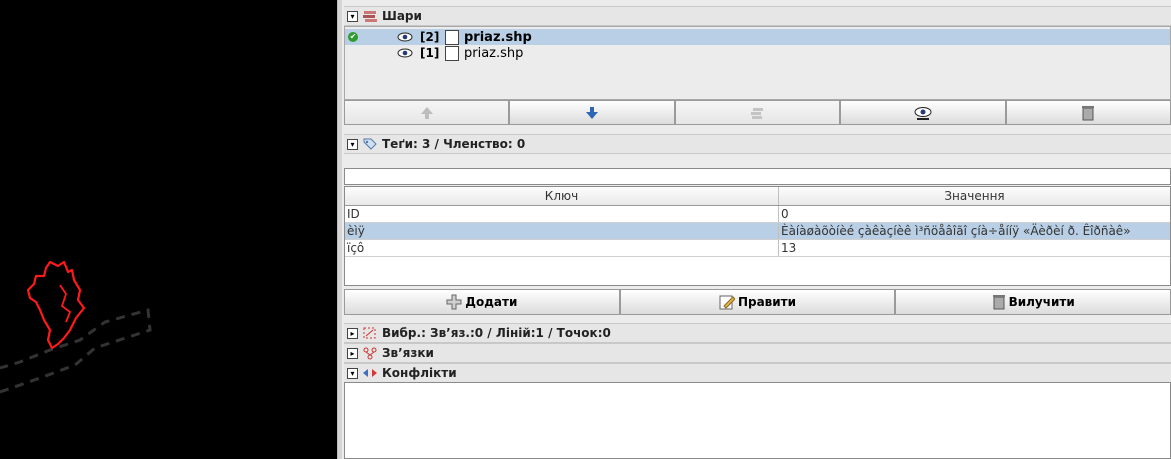 Image resolution: width=1171 pixels, height=459 pixels. Describe the element at coordinates (727, 302) in the screenshot. I see `edit-icon` at that location.